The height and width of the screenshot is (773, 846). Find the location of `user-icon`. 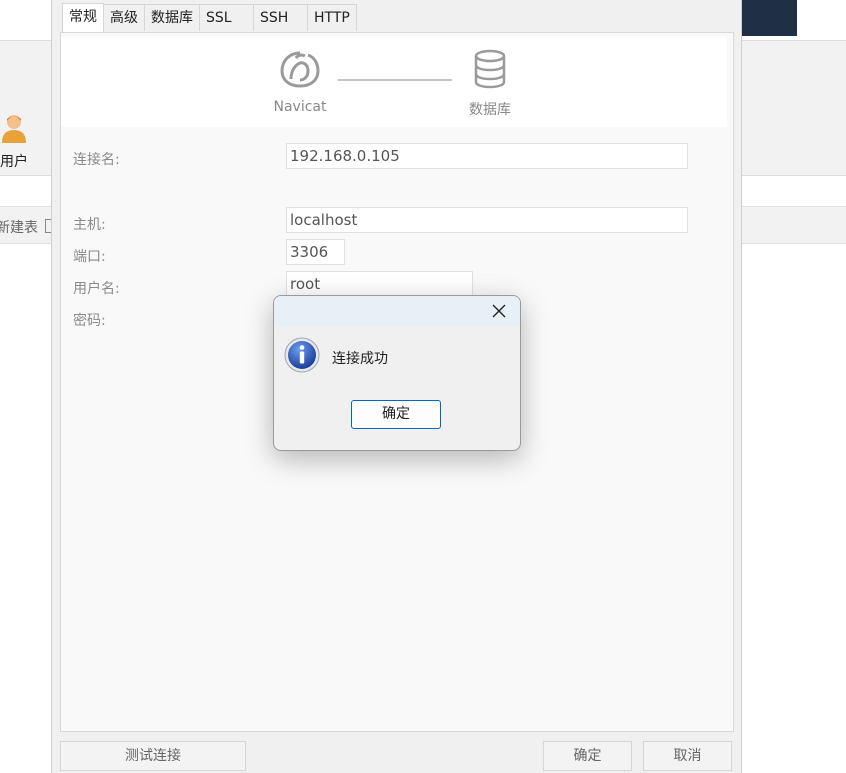

user-icon is located at coordinates (14, 129).